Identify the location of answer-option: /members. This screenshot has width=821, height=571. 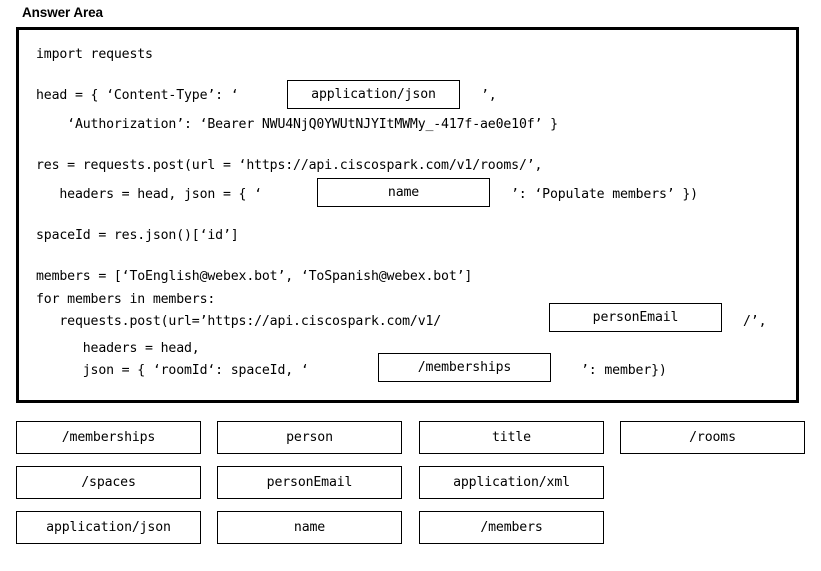
(511, 527).